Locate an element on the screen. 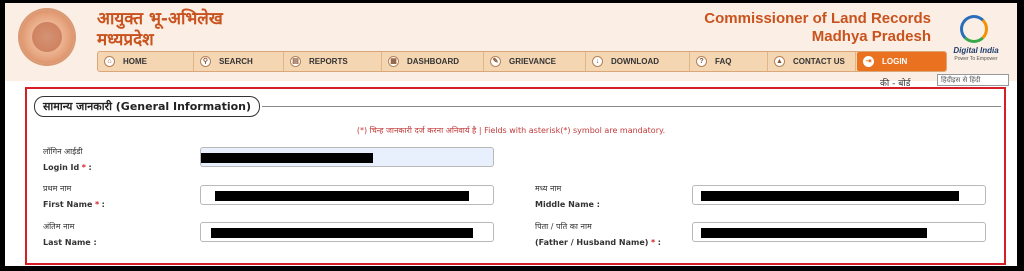 The height and width of the screenshot is (271, 1024). last-name-input is located at coordinates (347, 232).